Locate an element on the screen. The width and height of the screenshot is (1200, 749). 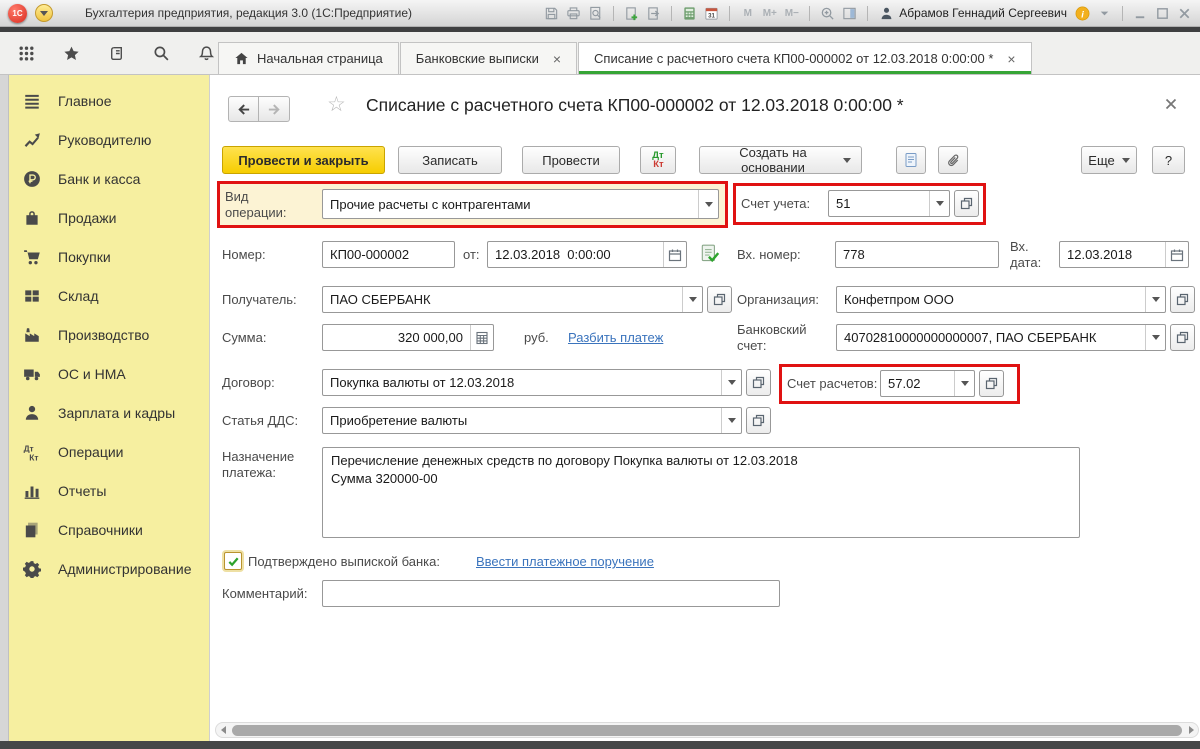
post-button: Провести is located at coordinates (571, 160).